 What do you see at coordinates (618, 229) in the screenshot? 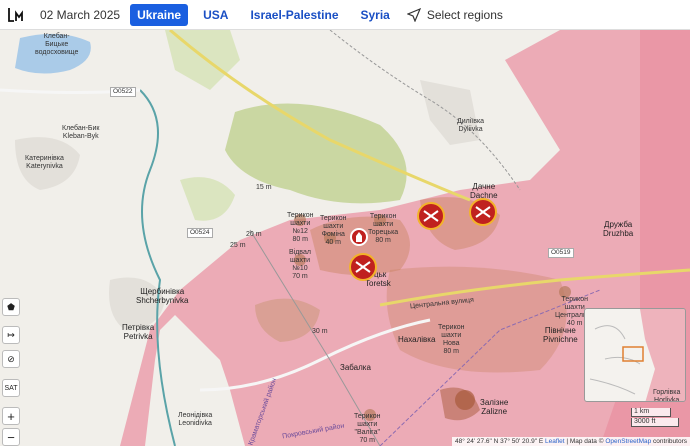
I see `place-druzhba: Дружба Druzhba` at bounding box center [618, 229].